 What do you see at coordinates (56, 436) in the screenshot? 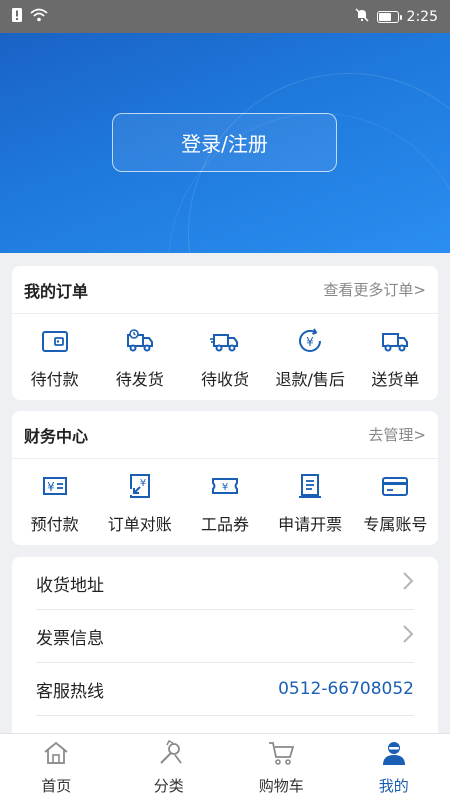
I see `finance-title: 财务中心` at bounding box center [56, 436].